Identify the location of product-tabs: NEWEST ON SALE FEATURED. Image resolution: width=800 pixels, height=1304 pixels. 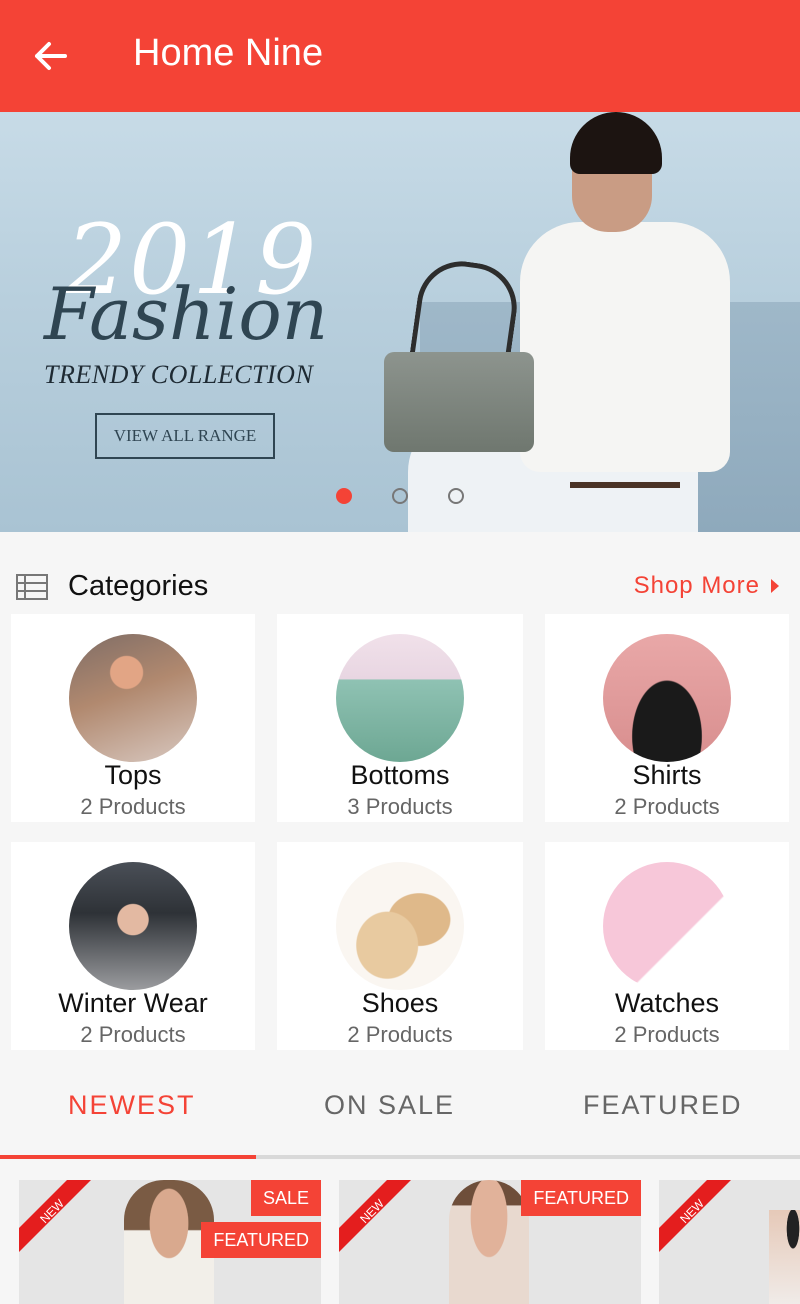
(400, 1106).